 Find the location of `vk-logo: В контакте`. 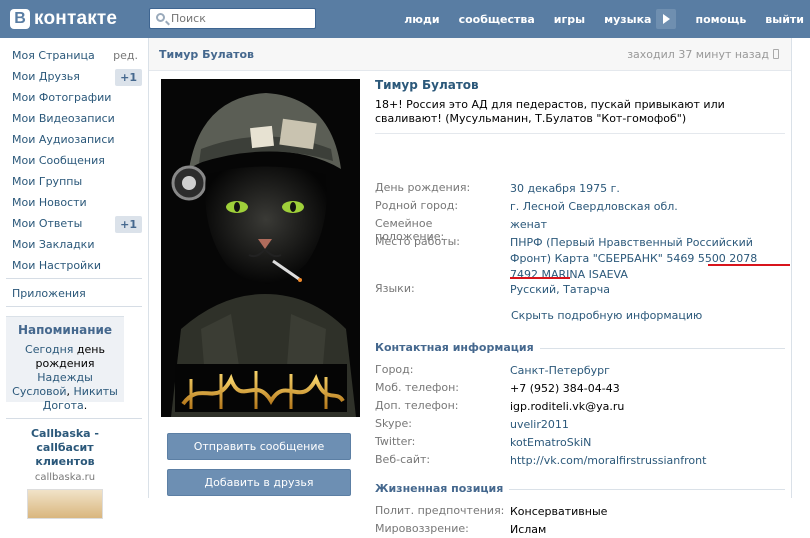

vk-logo: В контакте is located at coordinates (63, 19).